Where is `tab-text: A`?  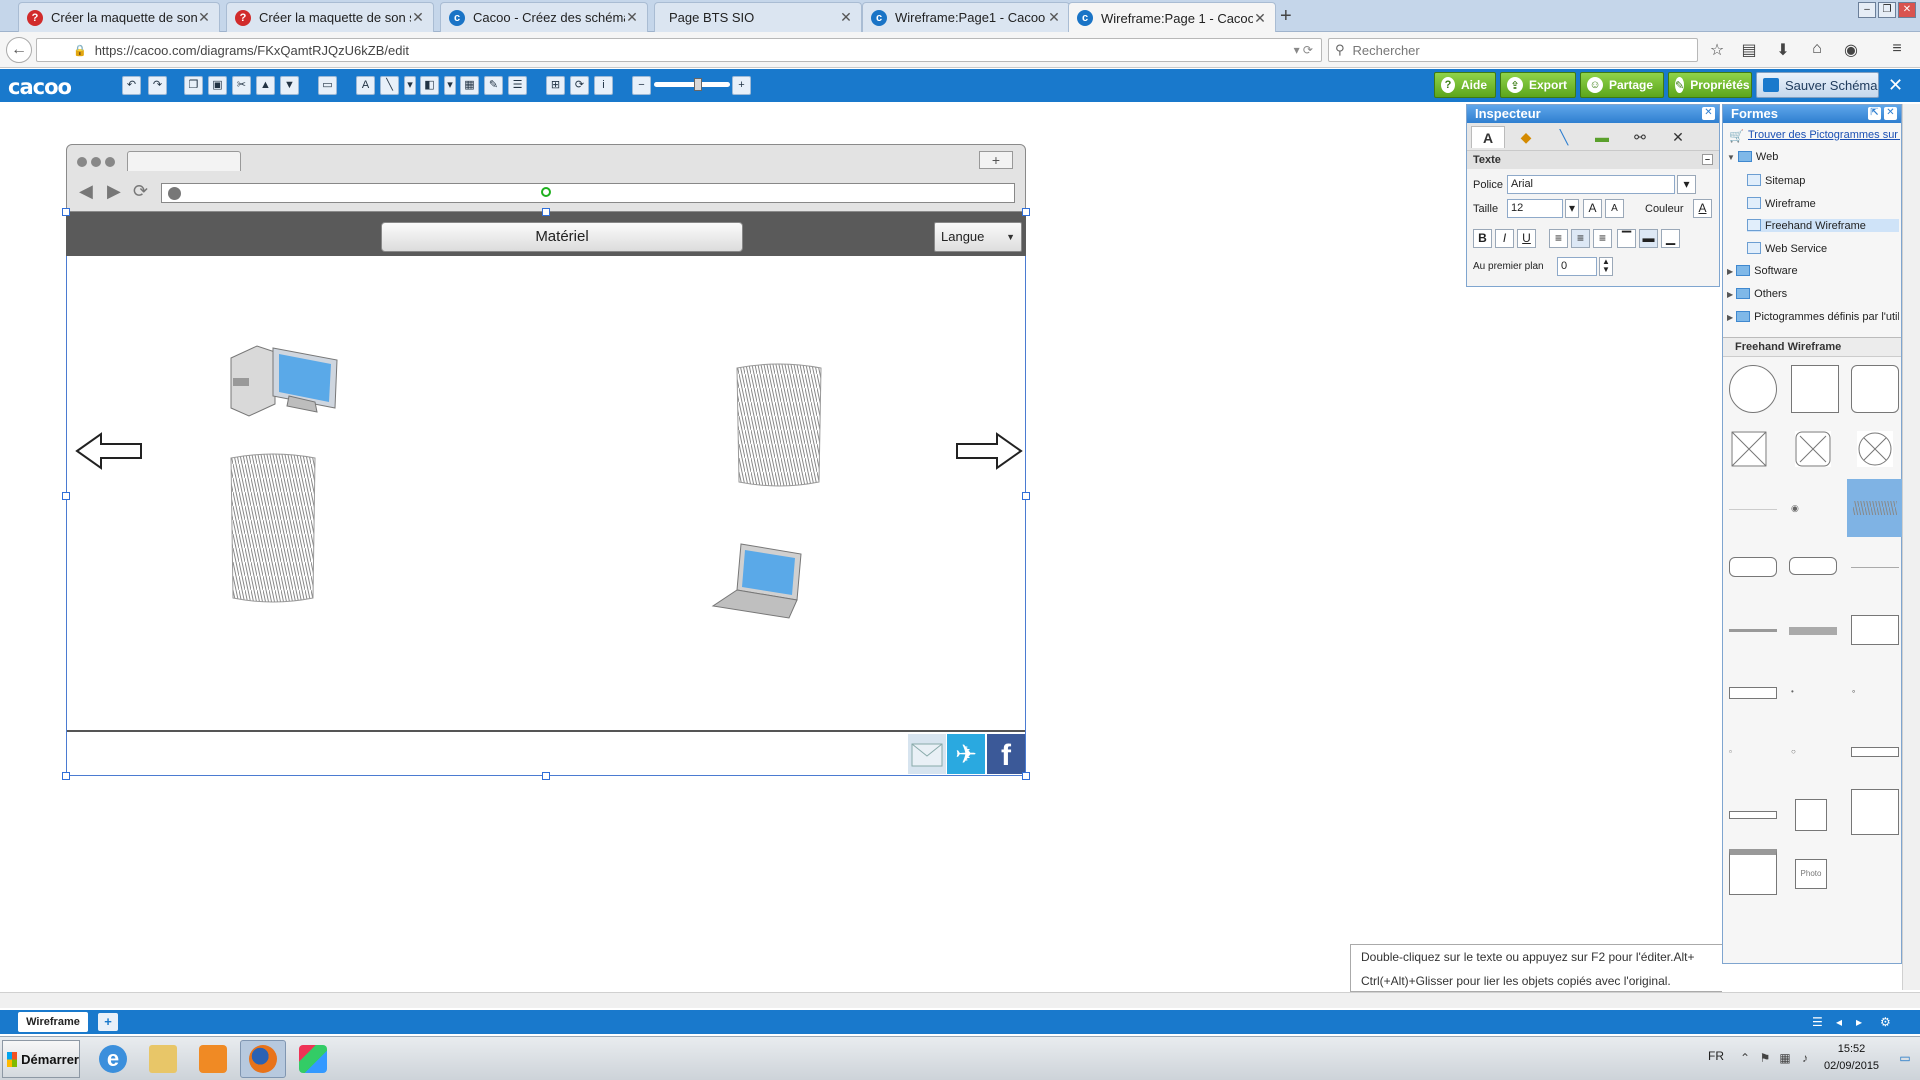
tab-text: A is located at coordinates (1488, 137).